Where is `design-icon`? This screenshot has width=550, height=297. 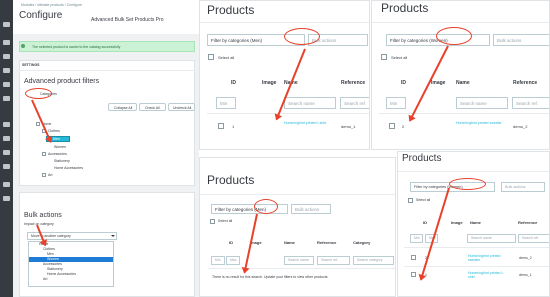 design-icon is located at coordinates (6, 138).